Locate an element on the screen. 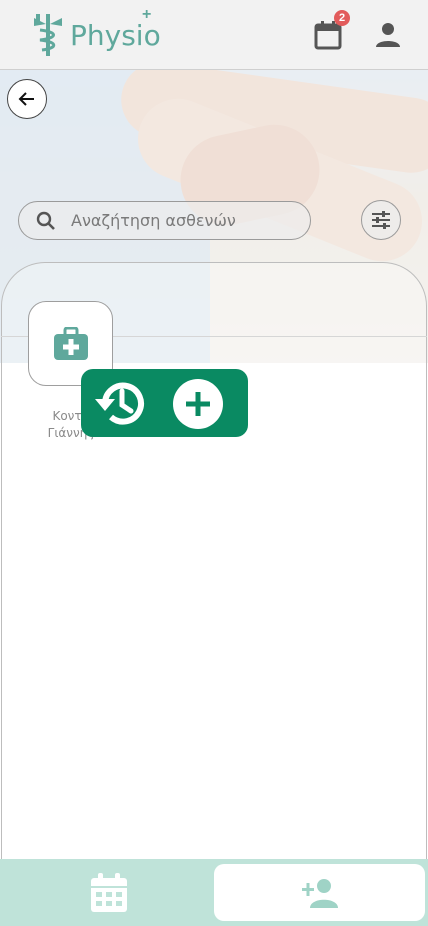 The width and height of the screenshot is (428, 926). app-header: Physio + 2 is located at coordinates (214, 35).